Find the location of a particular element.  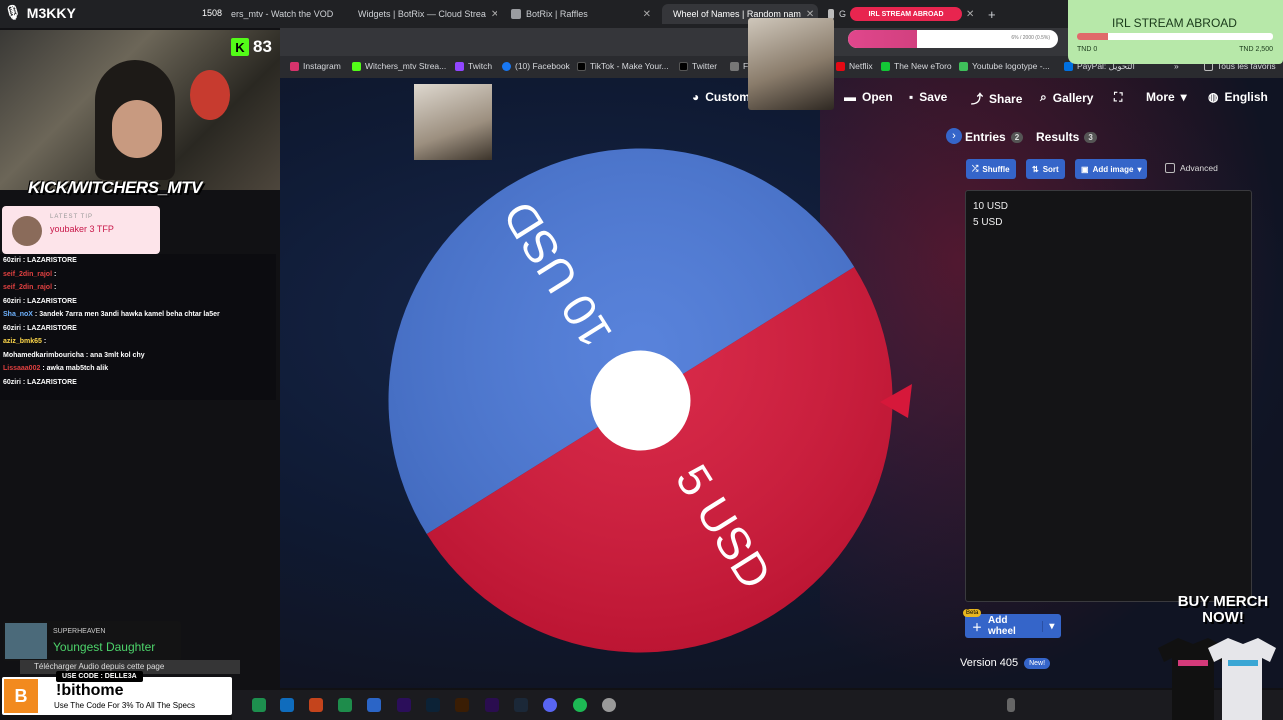

advanced-checkbox: Advanced is located at coordinates (1191, 168).